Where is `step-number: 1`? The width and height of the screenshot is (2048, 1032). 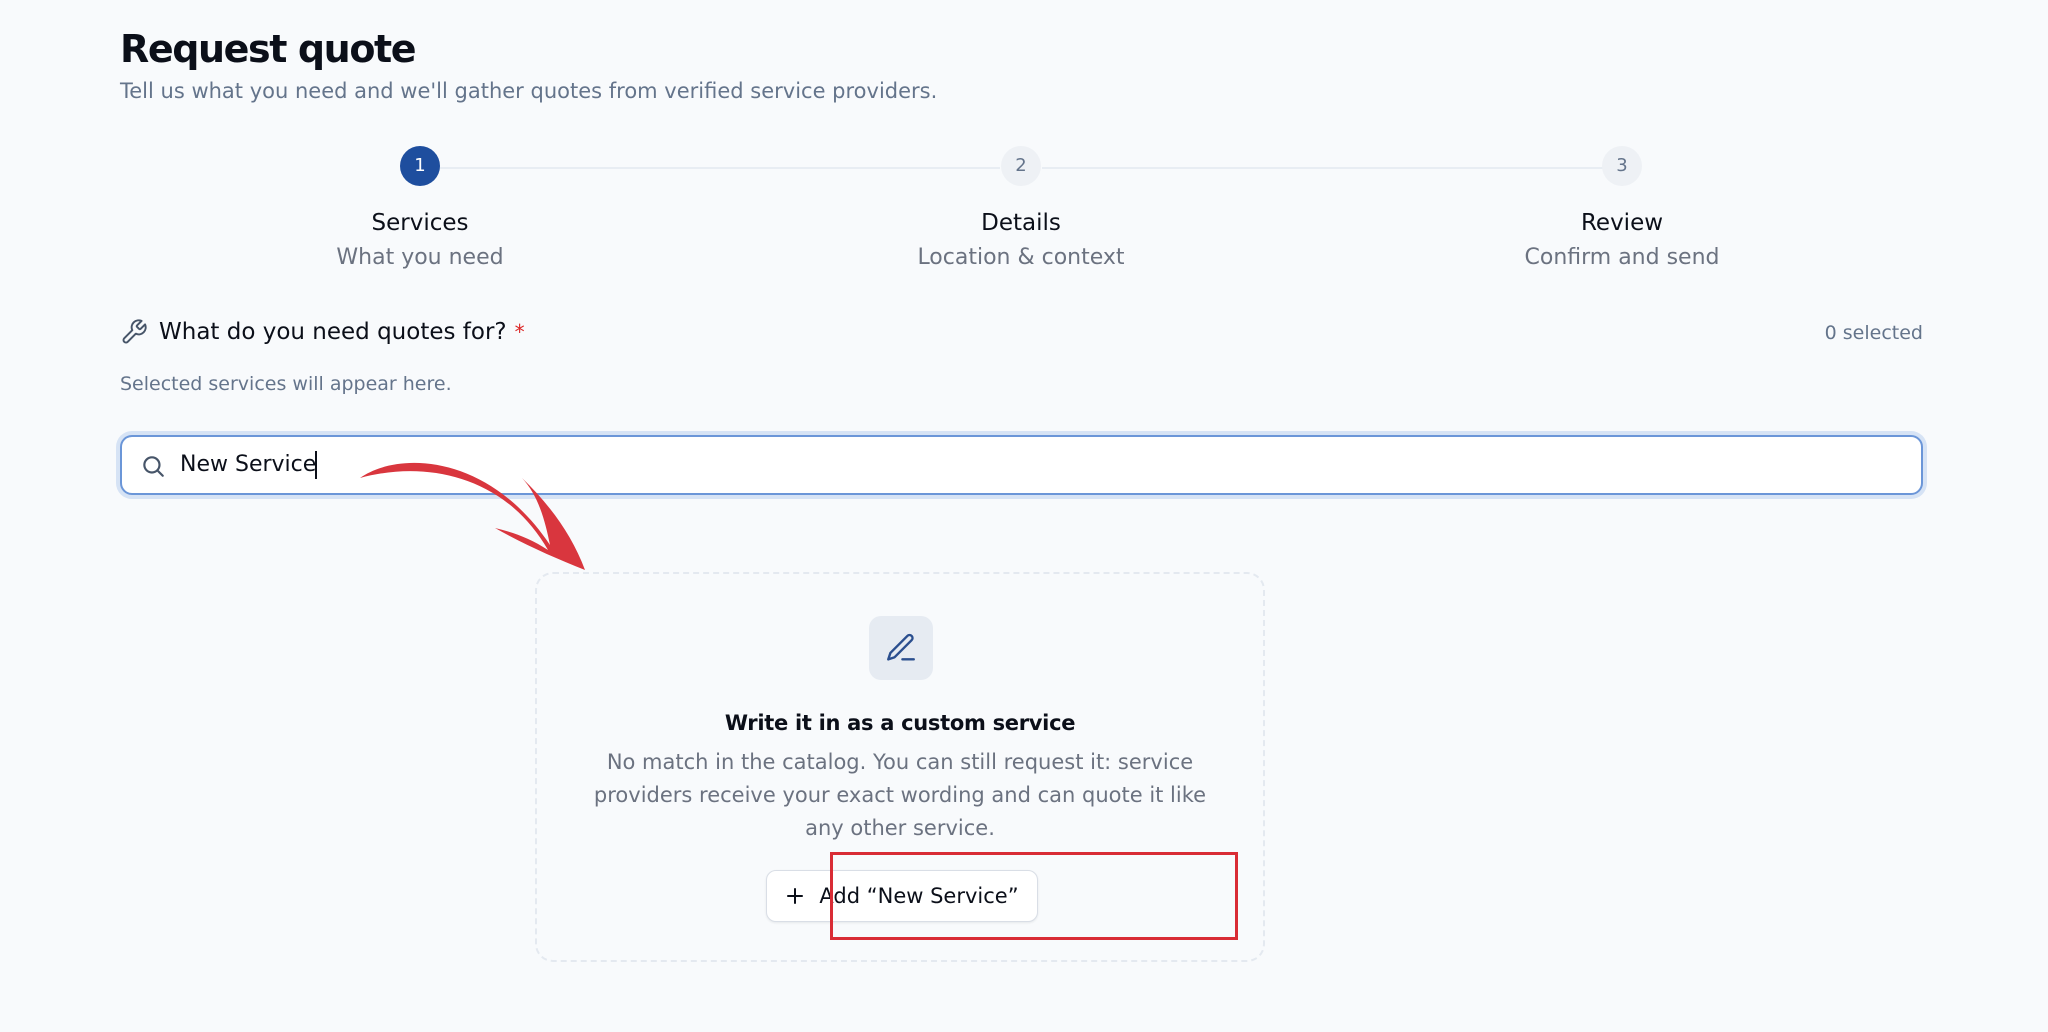 step-number: 1 is located at coordinates (420, 166).